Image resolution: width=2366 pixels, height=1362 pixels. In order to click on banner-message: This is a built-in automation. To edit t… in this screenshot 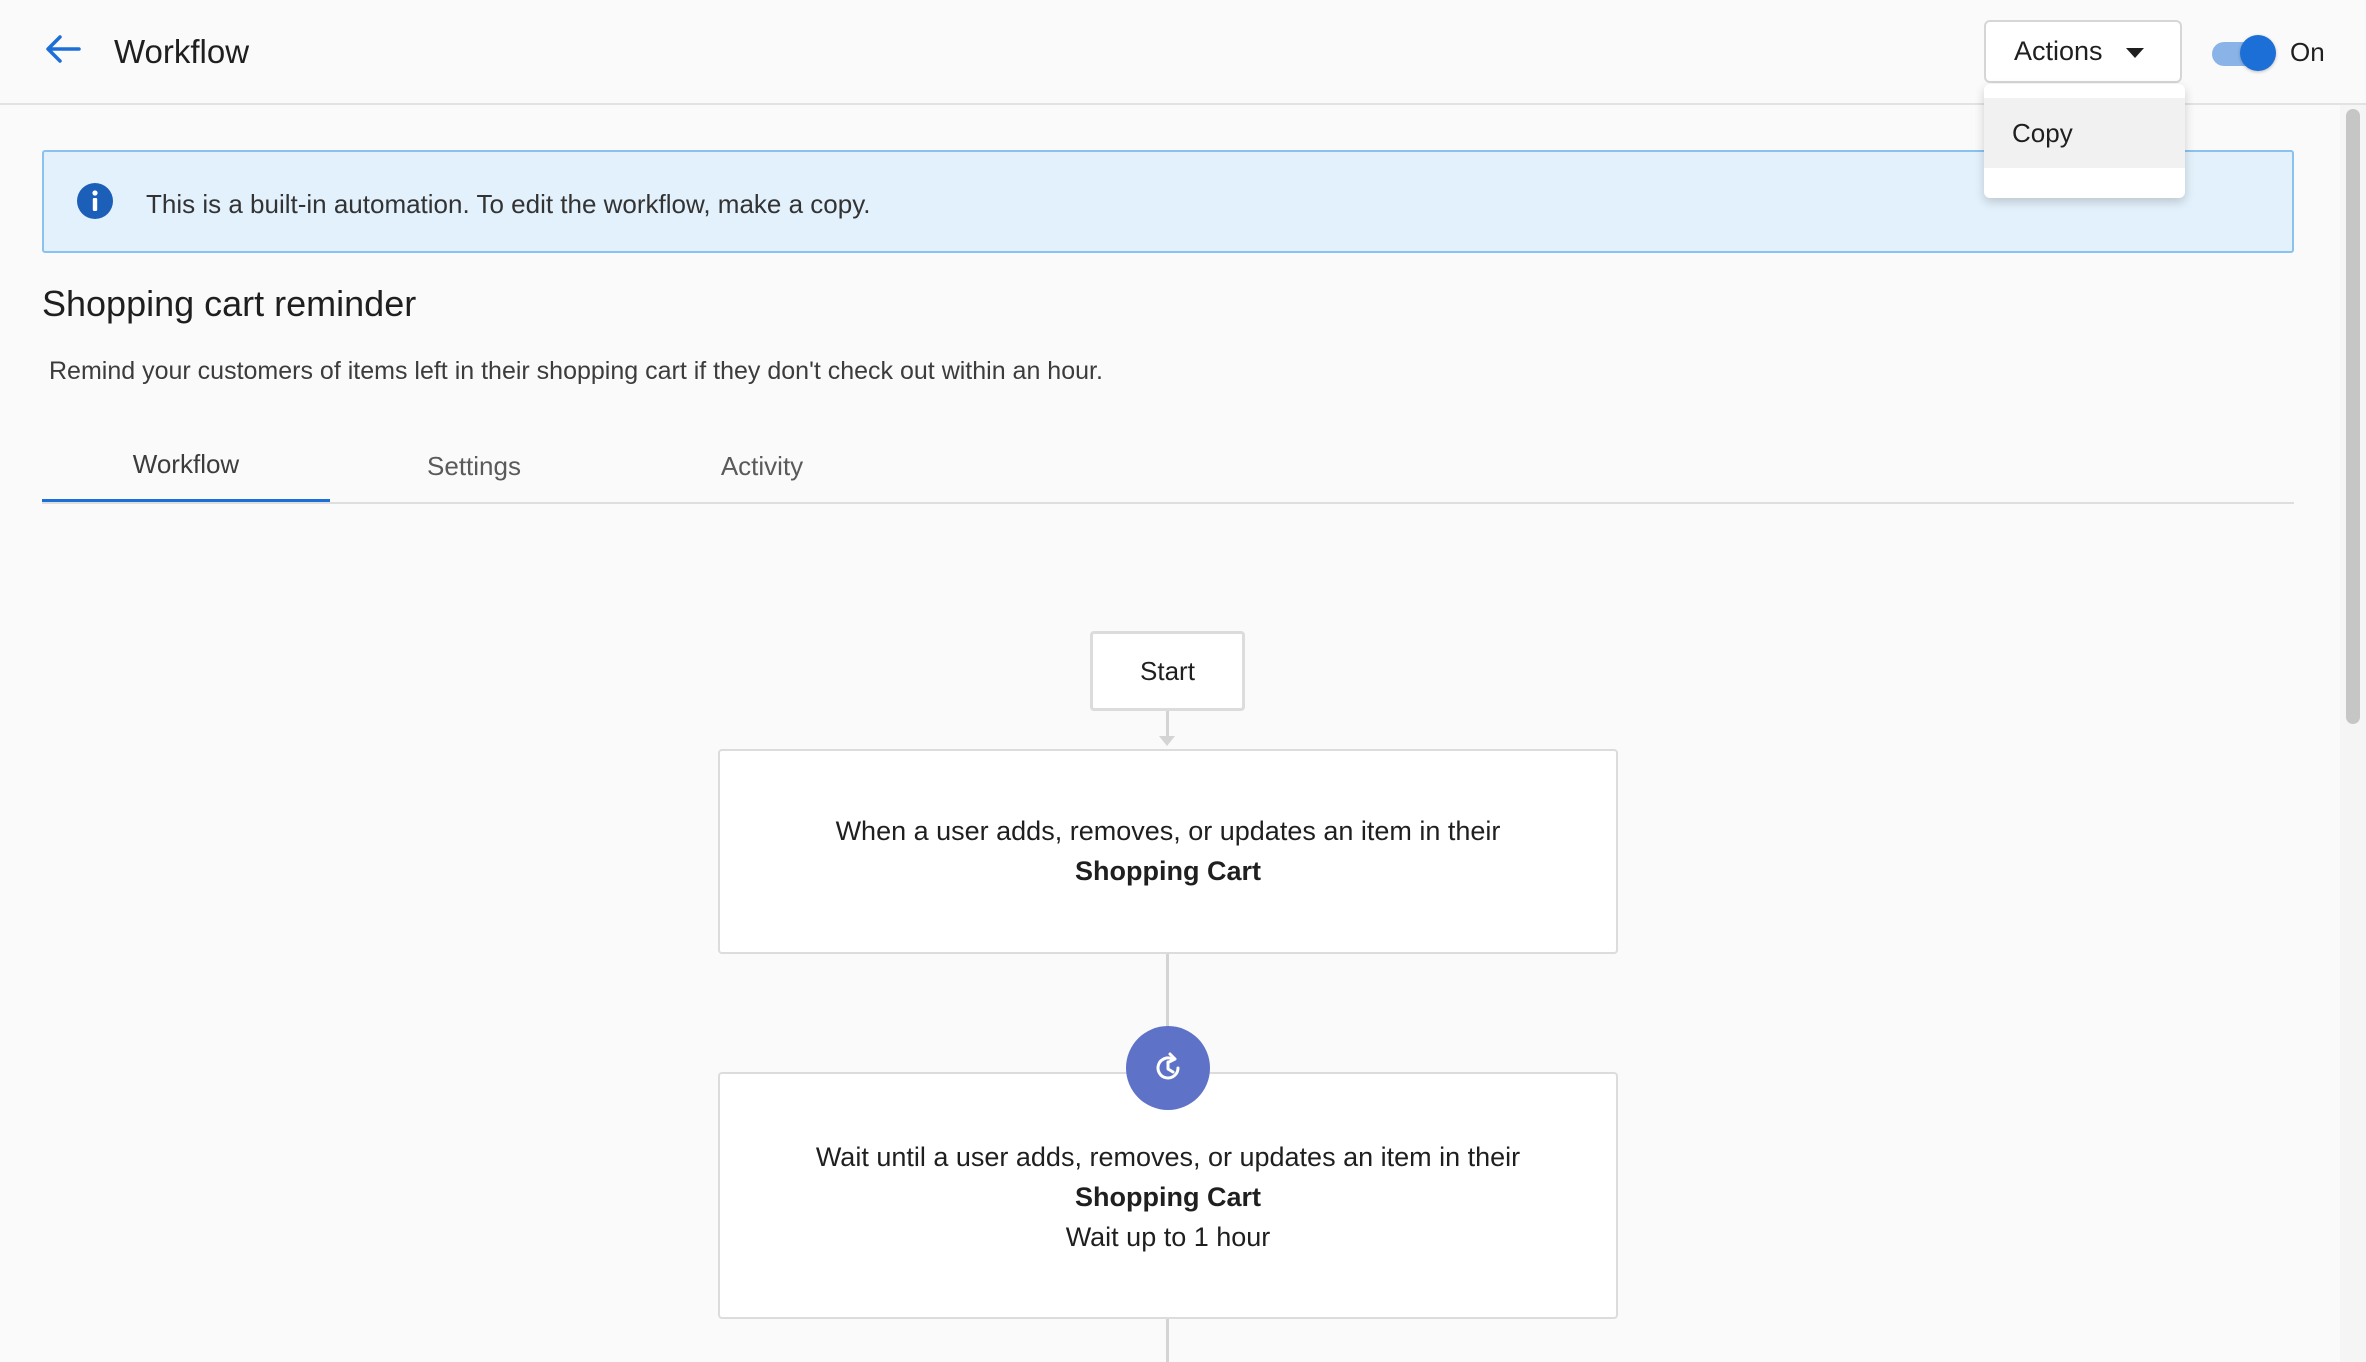, I will do `click(508, 204)`.